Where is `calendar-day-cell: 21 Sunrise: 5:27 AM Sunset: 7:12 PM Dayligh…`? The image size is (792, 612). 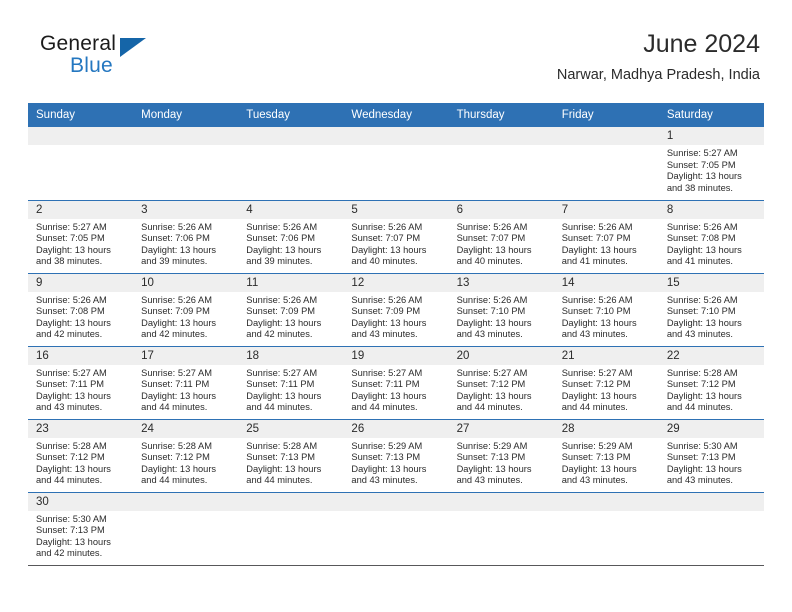
calendar-day-cell: 21 Sunrise: 5:27 AM Sunset: 7:12 PM Dayligh… is located at coordinates (606, 383).